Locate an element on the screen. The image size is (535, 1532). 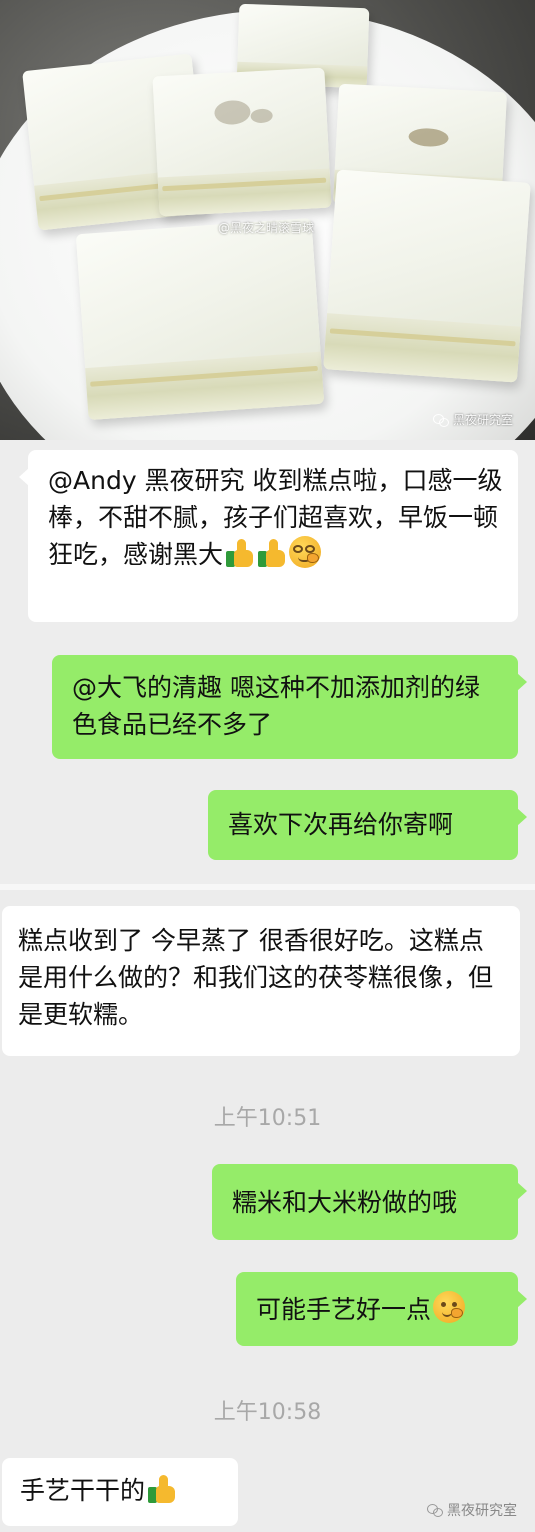
message-text: @大飞的清趣 嗯这种不加添加剂的绿色食品已经不多了 is located at coordinates (276, 706).